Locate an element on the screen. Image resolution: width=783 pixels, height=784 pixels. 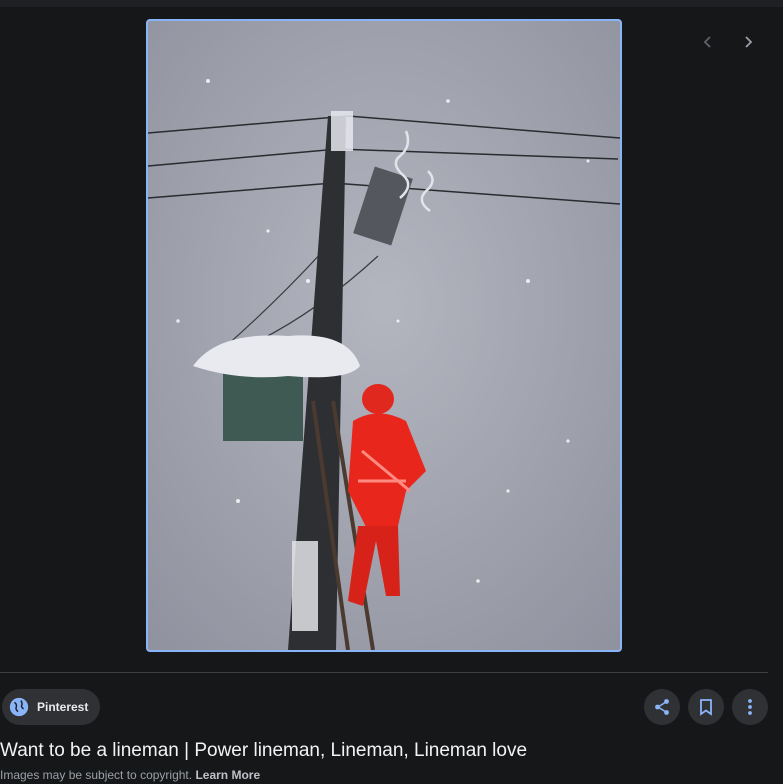
share-icon is located at coordinates (662, 707).